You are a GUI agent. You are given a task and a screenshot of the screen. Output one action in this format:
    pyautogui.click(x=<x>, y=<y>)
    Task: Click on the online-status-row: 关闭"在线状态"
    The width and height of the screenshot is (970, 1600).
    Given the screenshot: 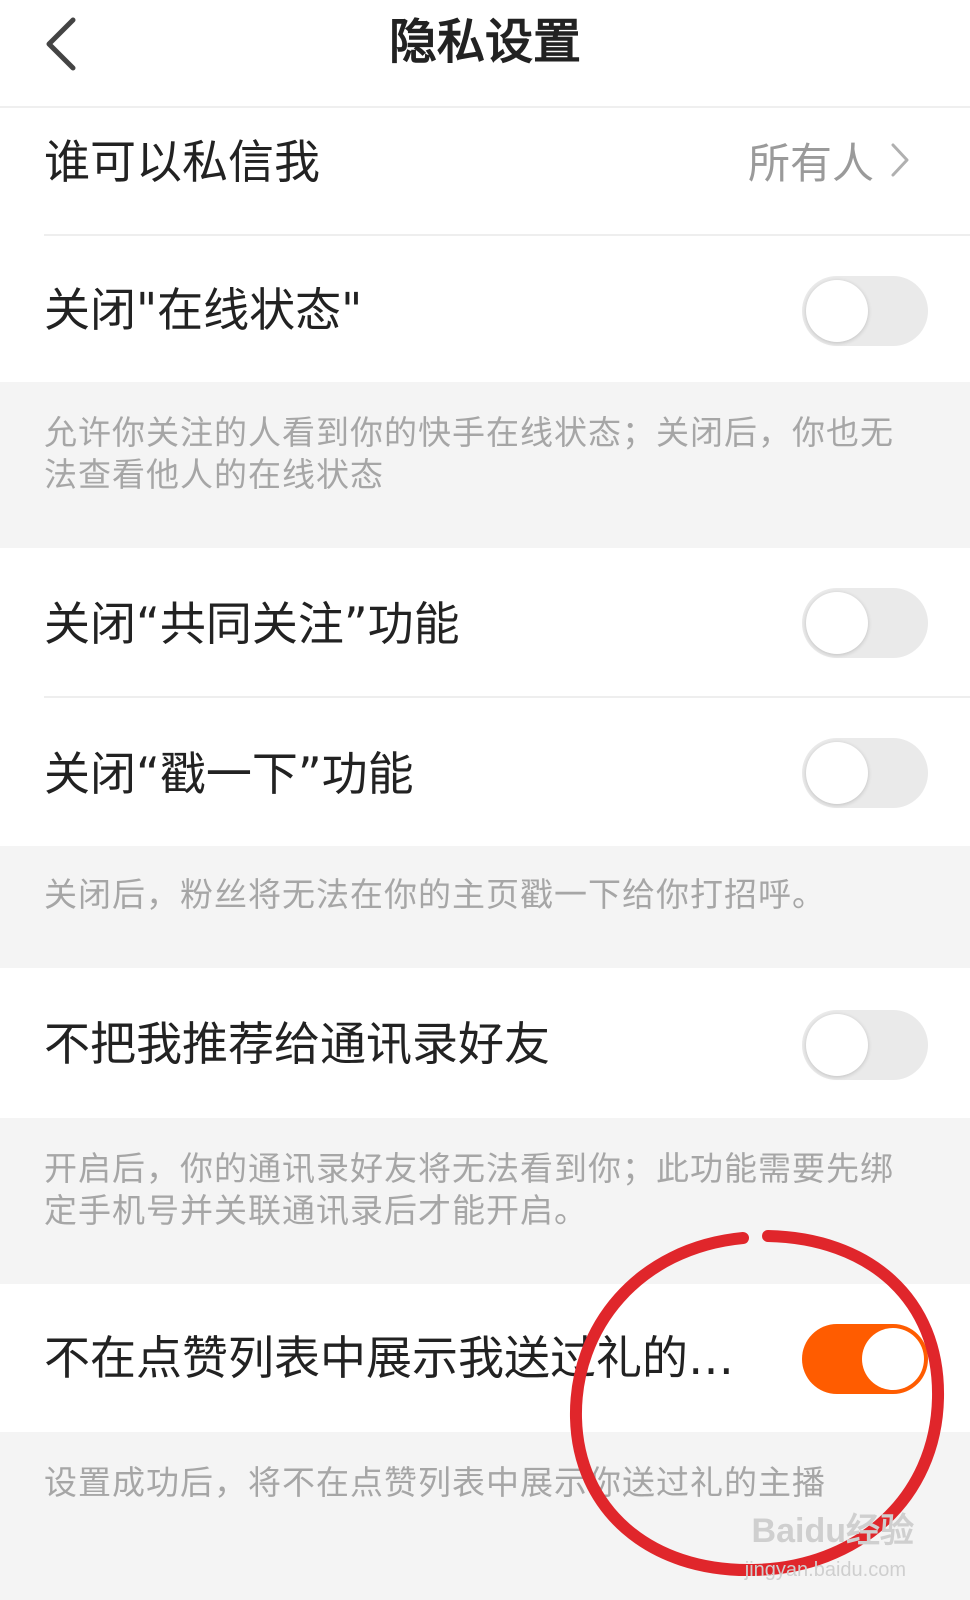 What is the action you would take?
    pyautogui.click(x=485, y=309)
    